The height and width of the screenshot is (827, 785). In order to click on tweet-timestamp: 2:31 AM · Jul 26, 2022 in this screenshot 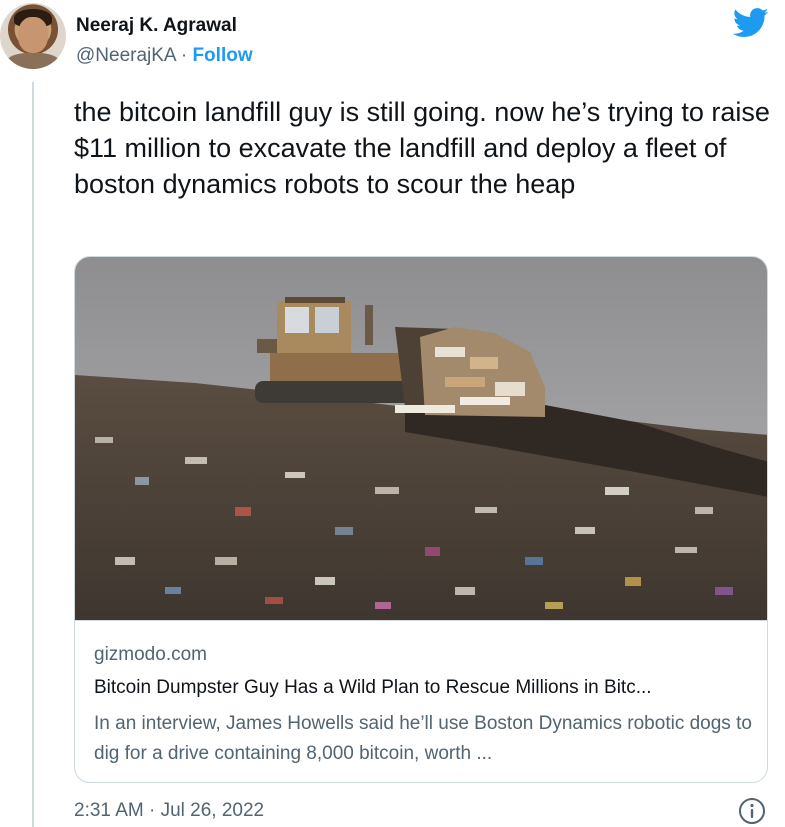, I will do `click(169, 811)`.